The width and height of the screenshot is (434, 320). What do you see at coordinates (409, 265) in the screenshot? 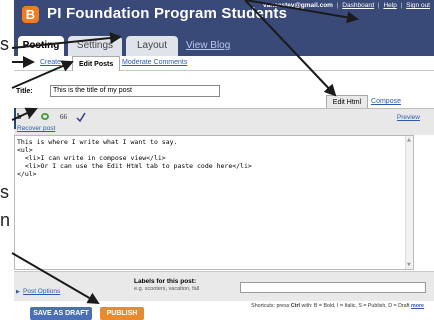
I see `scroll-down-icon: ▼` at bounding box center [409, 265].